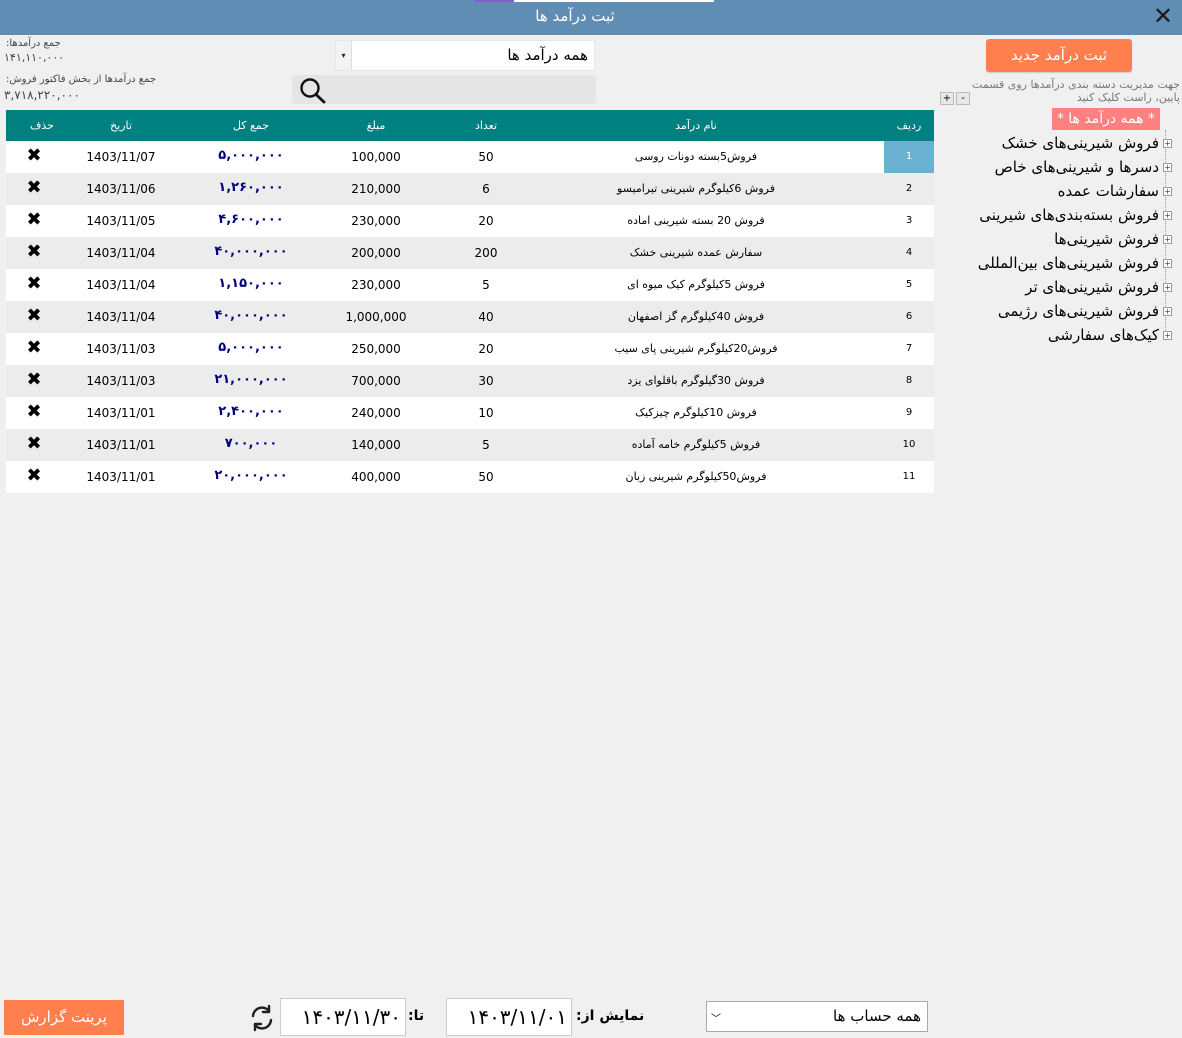  What do you see at coordinates (1113, 240) in the screenshot?
I see `tree-item: + فروش شیرینی‌ها` at bounding box center [1113, 240].